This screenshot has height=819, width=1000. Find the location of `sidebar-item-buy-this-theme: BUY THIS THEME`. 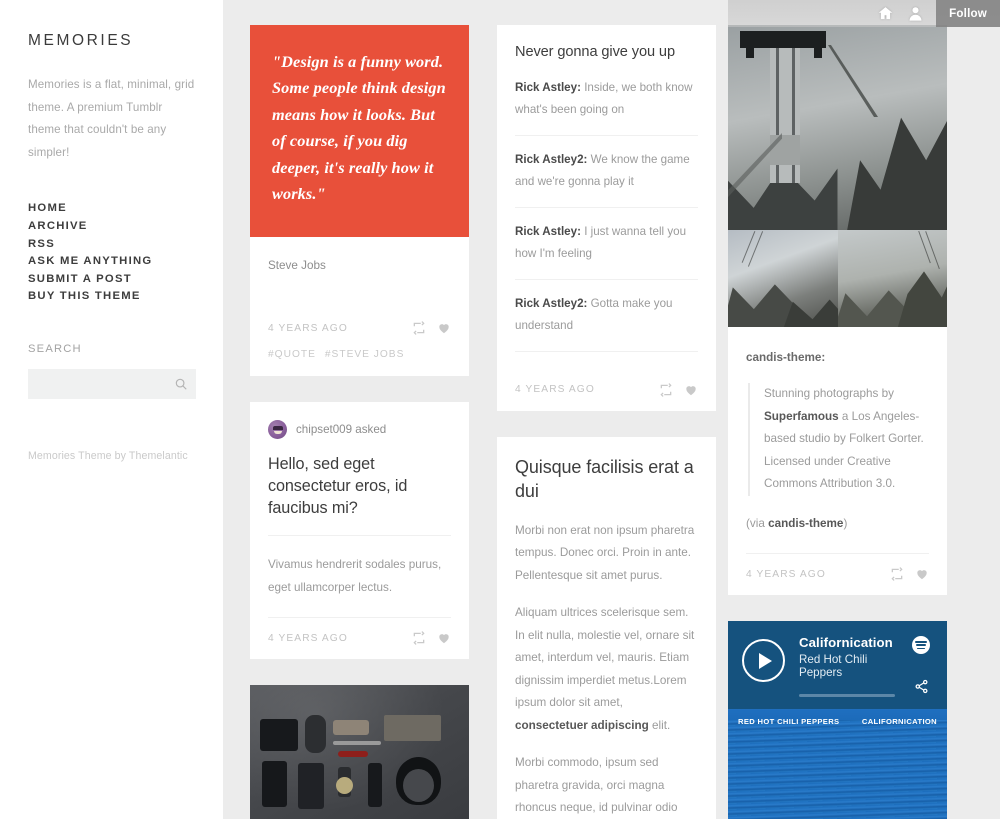

sidebar-item-buy-this-theme: BUY THIS THEME is located at coordinates (111, 297).